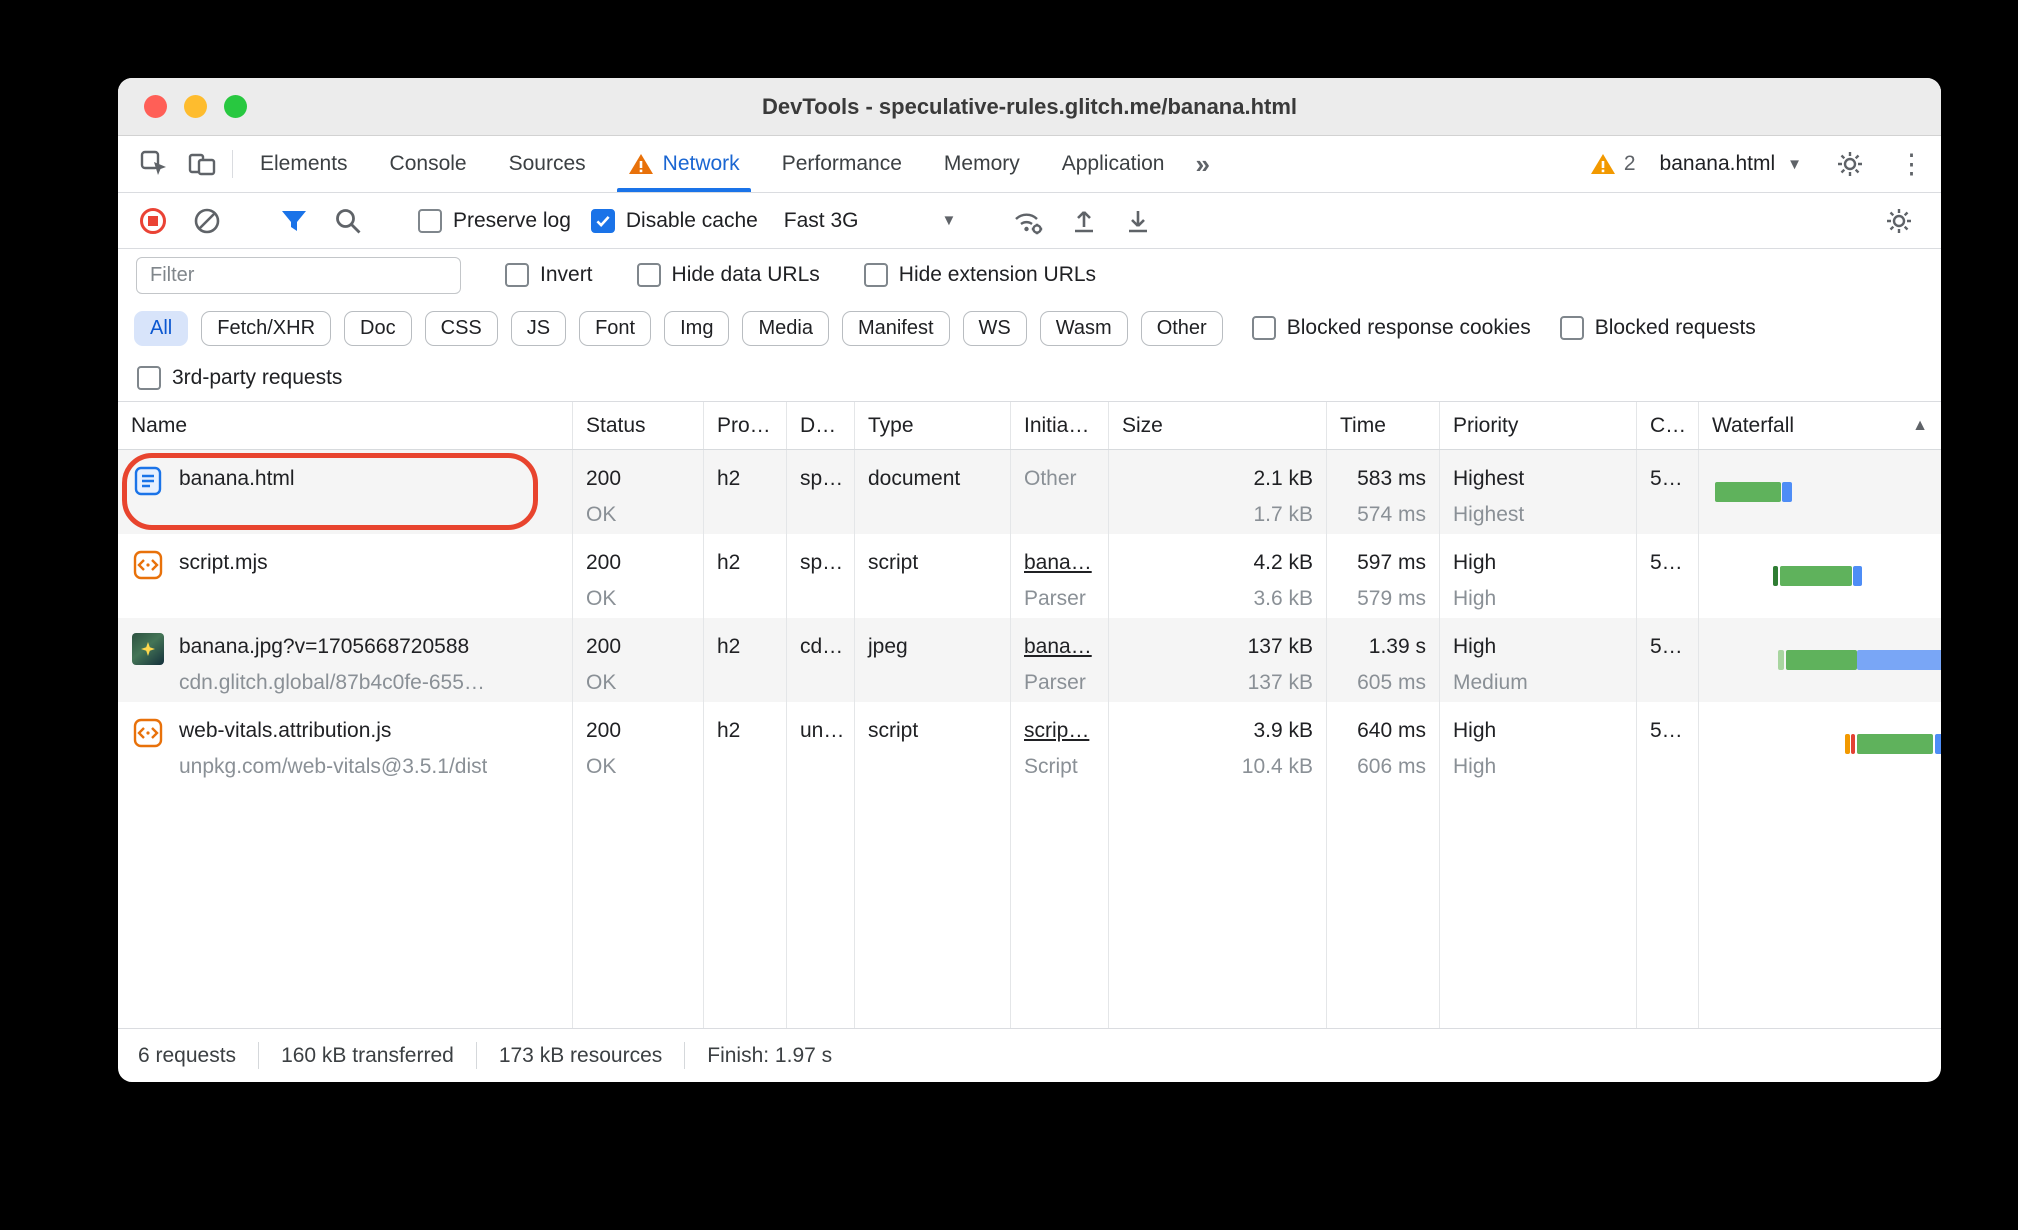 This screenshot has width=2018, height=1230. I want to click on checkbox-checked, so click(602, 220).